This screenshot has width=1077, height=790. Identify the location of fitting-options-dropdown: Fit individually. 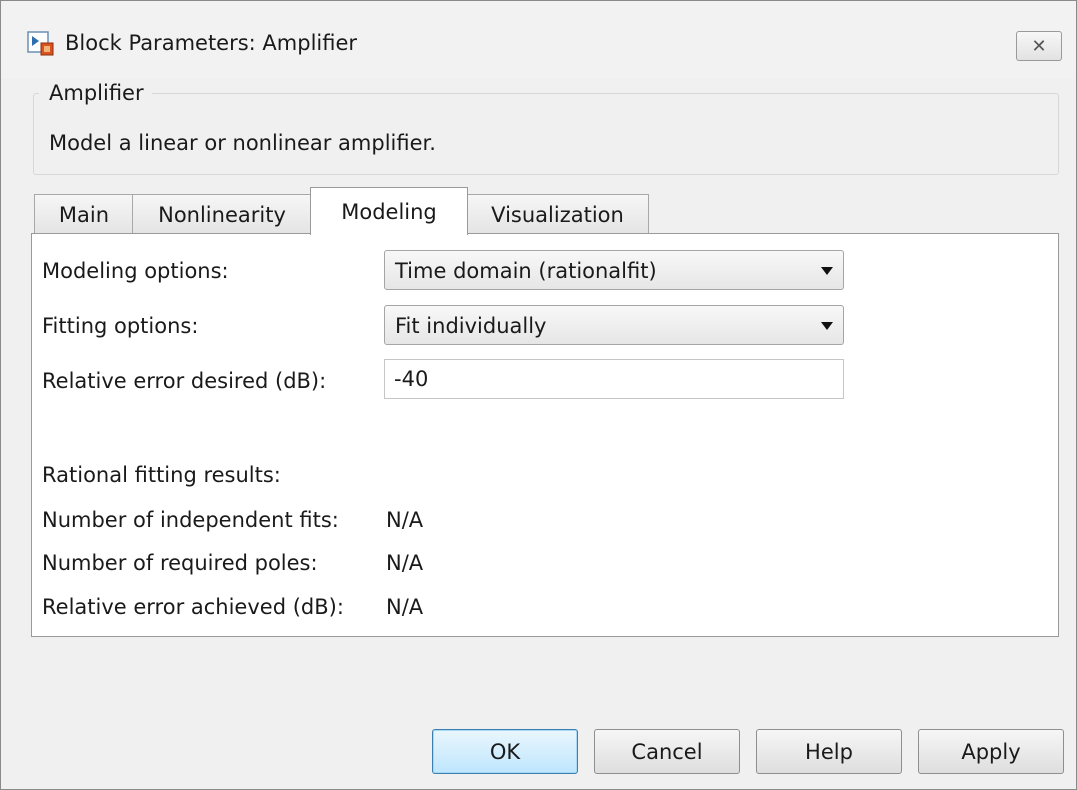
(614, 325).